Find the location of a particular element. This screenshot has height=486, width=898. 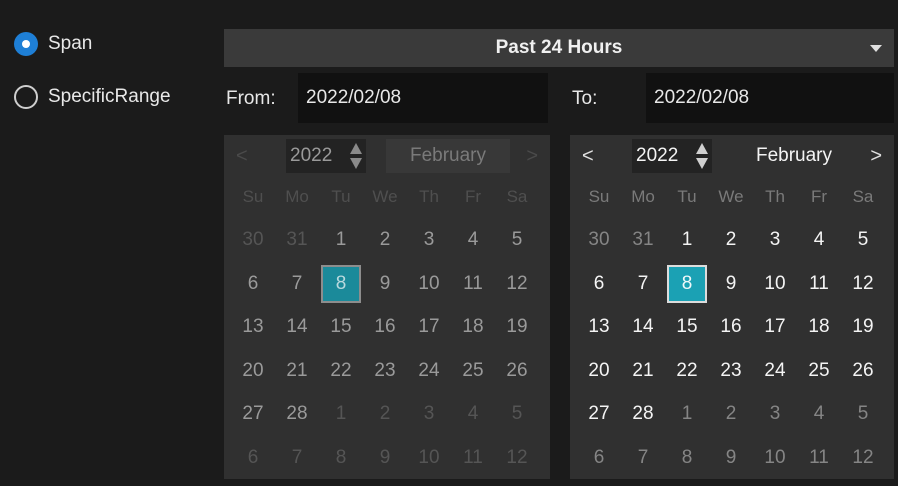

from-day-cell: 20 is located at coordinates (253, 371).